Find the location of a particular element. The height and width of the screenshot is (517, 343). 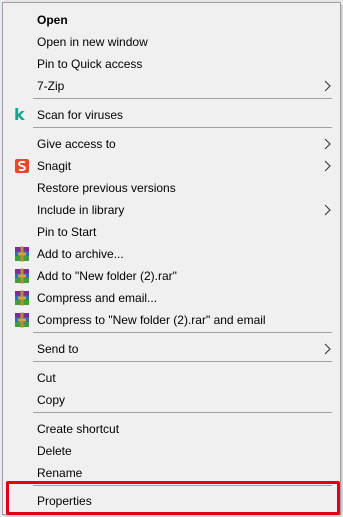

menu-item-restore-versions: Restore previous versions is located at coordinates (171, 188).